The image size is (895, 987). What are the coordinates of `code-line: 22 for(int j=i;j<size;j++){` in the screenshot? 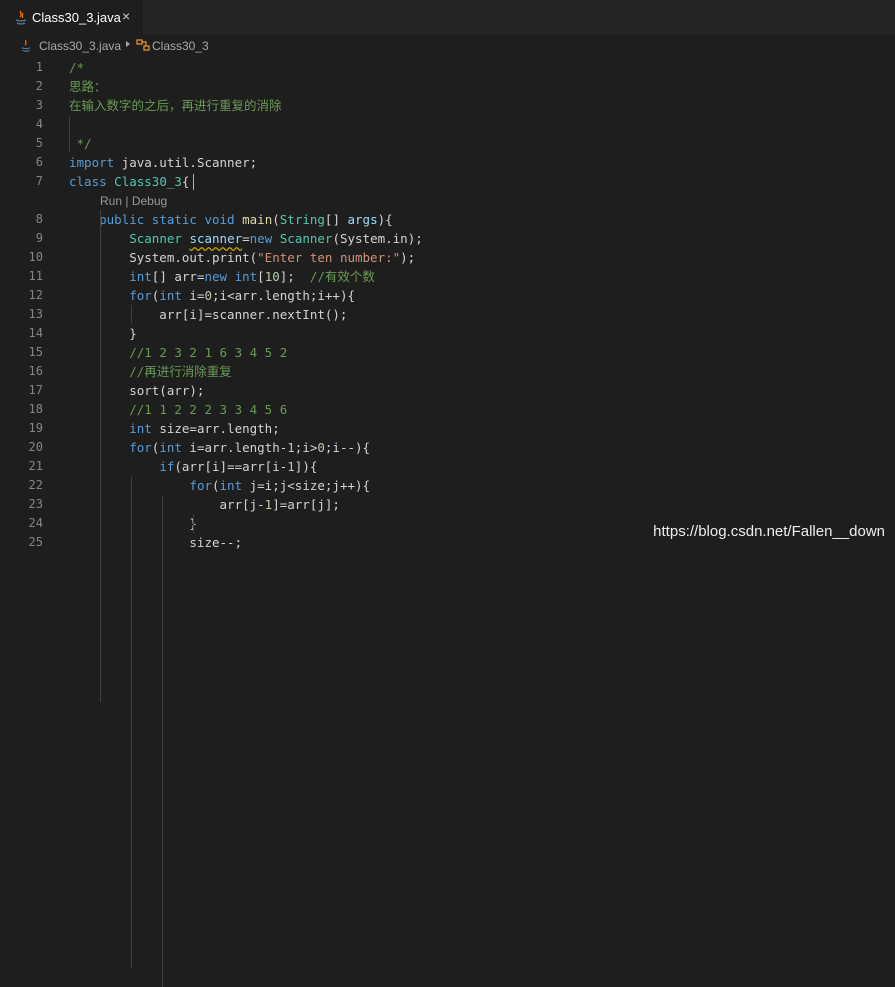 It's located at (447, 485).